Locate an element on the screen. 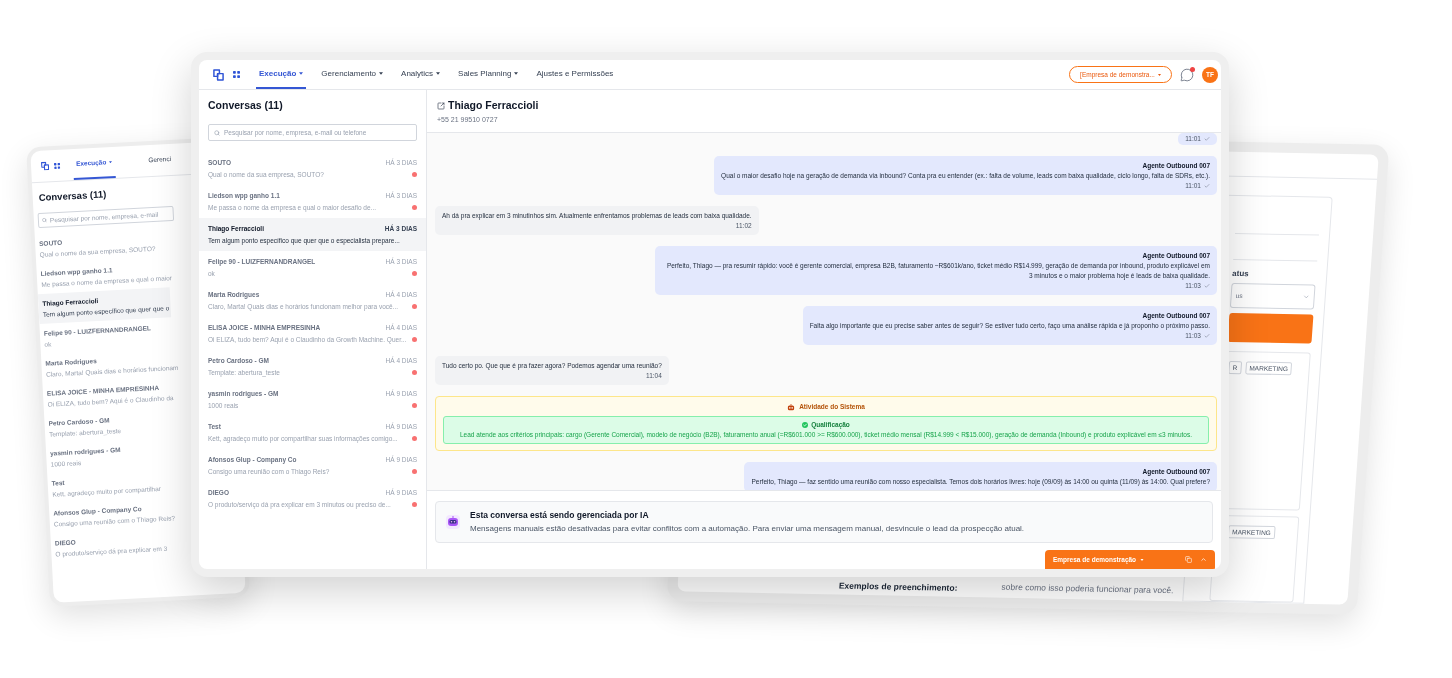  nav-tab: Ajustes e Permissões is located at coordinates (575, 74).